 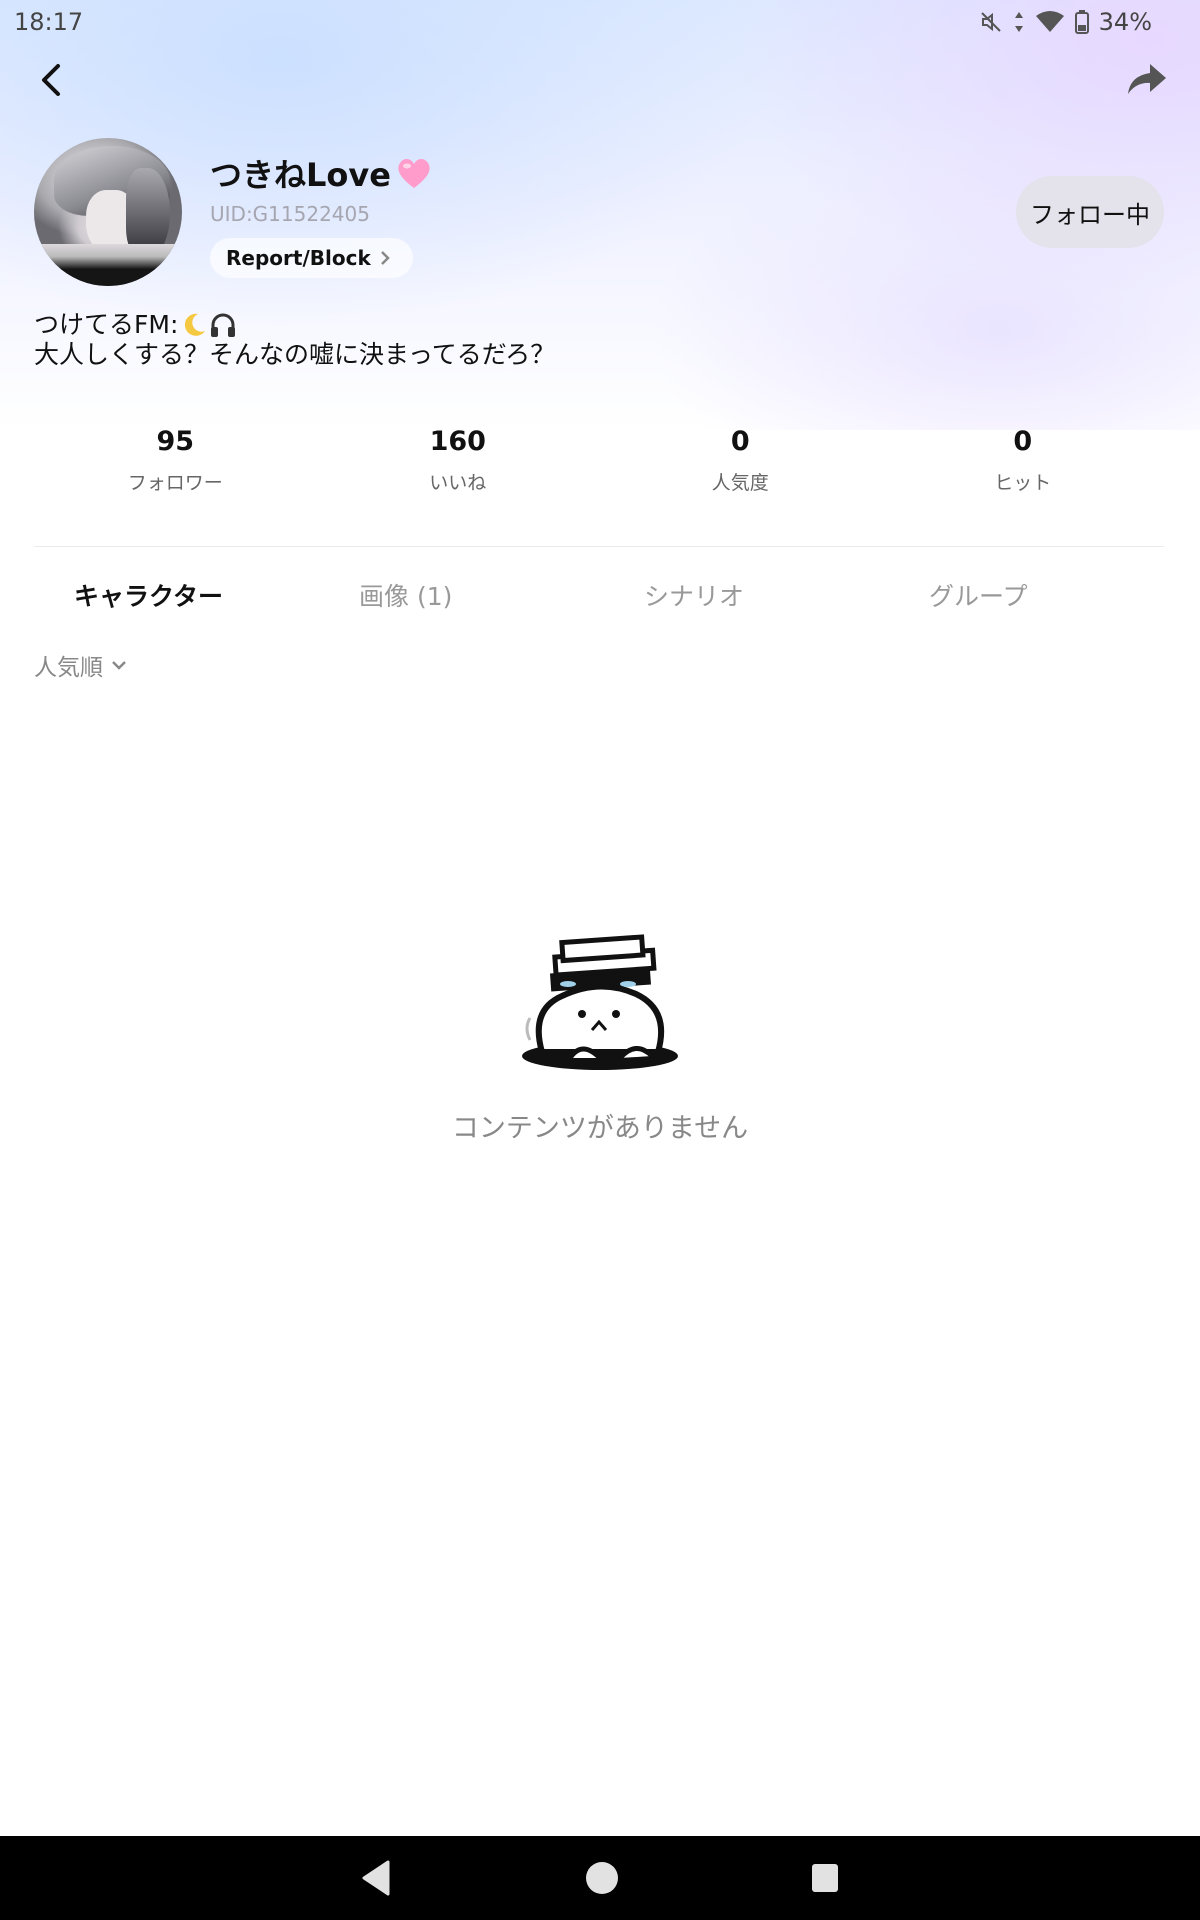 I want to click on username-text: つきねLove, so click(x=300, y=175).